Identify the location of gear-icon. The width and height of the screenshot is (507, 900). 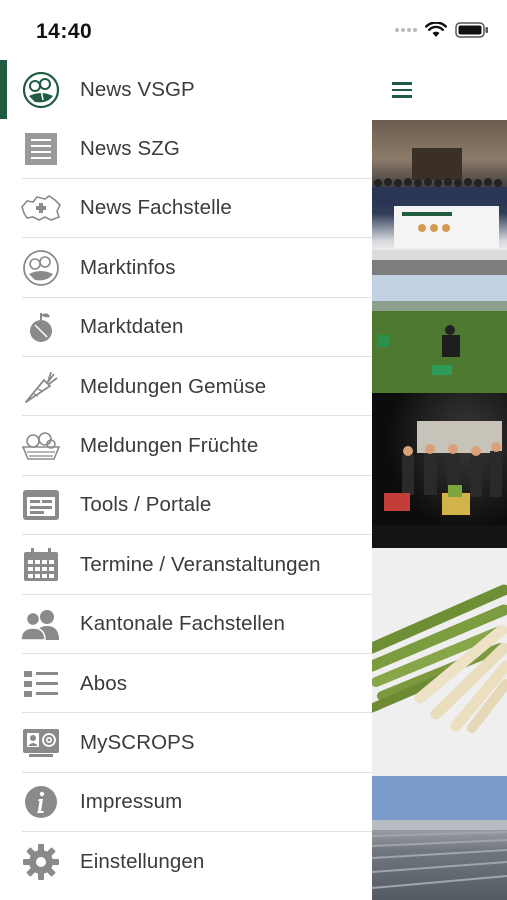
(41, 862).